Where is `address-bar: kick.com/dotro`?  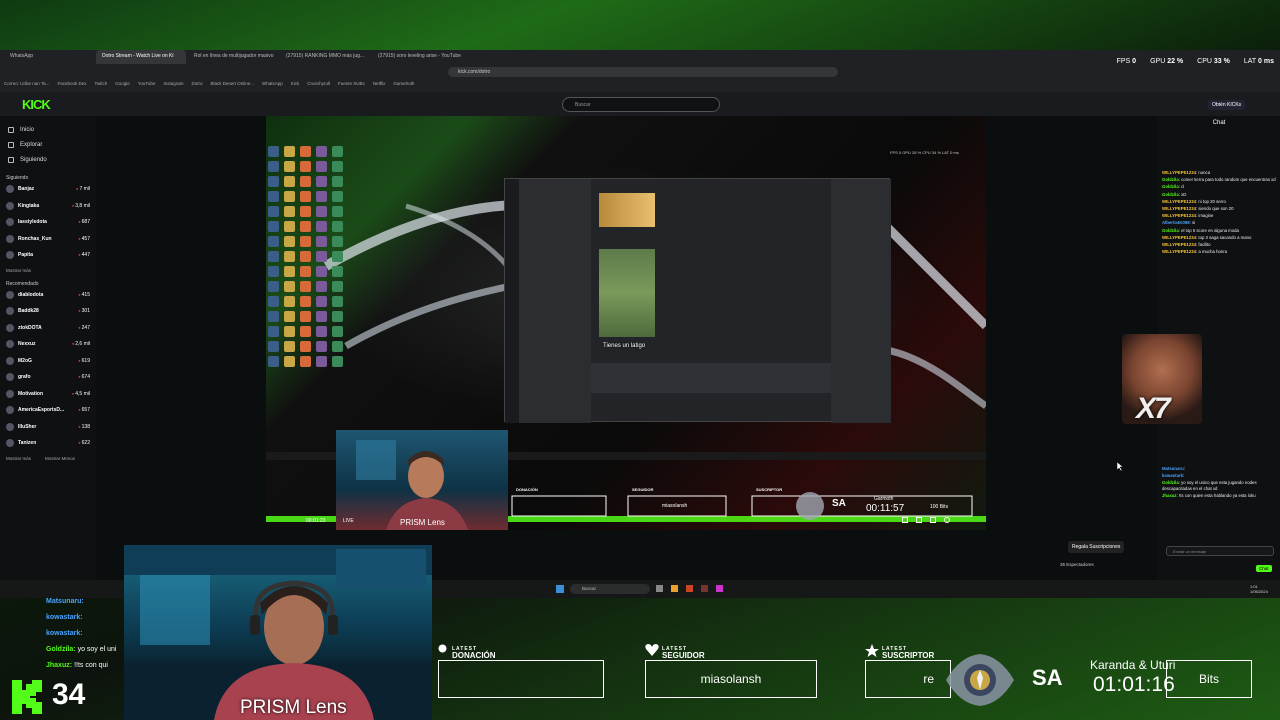
address-bar: kick.com/dotro is located at coordinates (643, 72).